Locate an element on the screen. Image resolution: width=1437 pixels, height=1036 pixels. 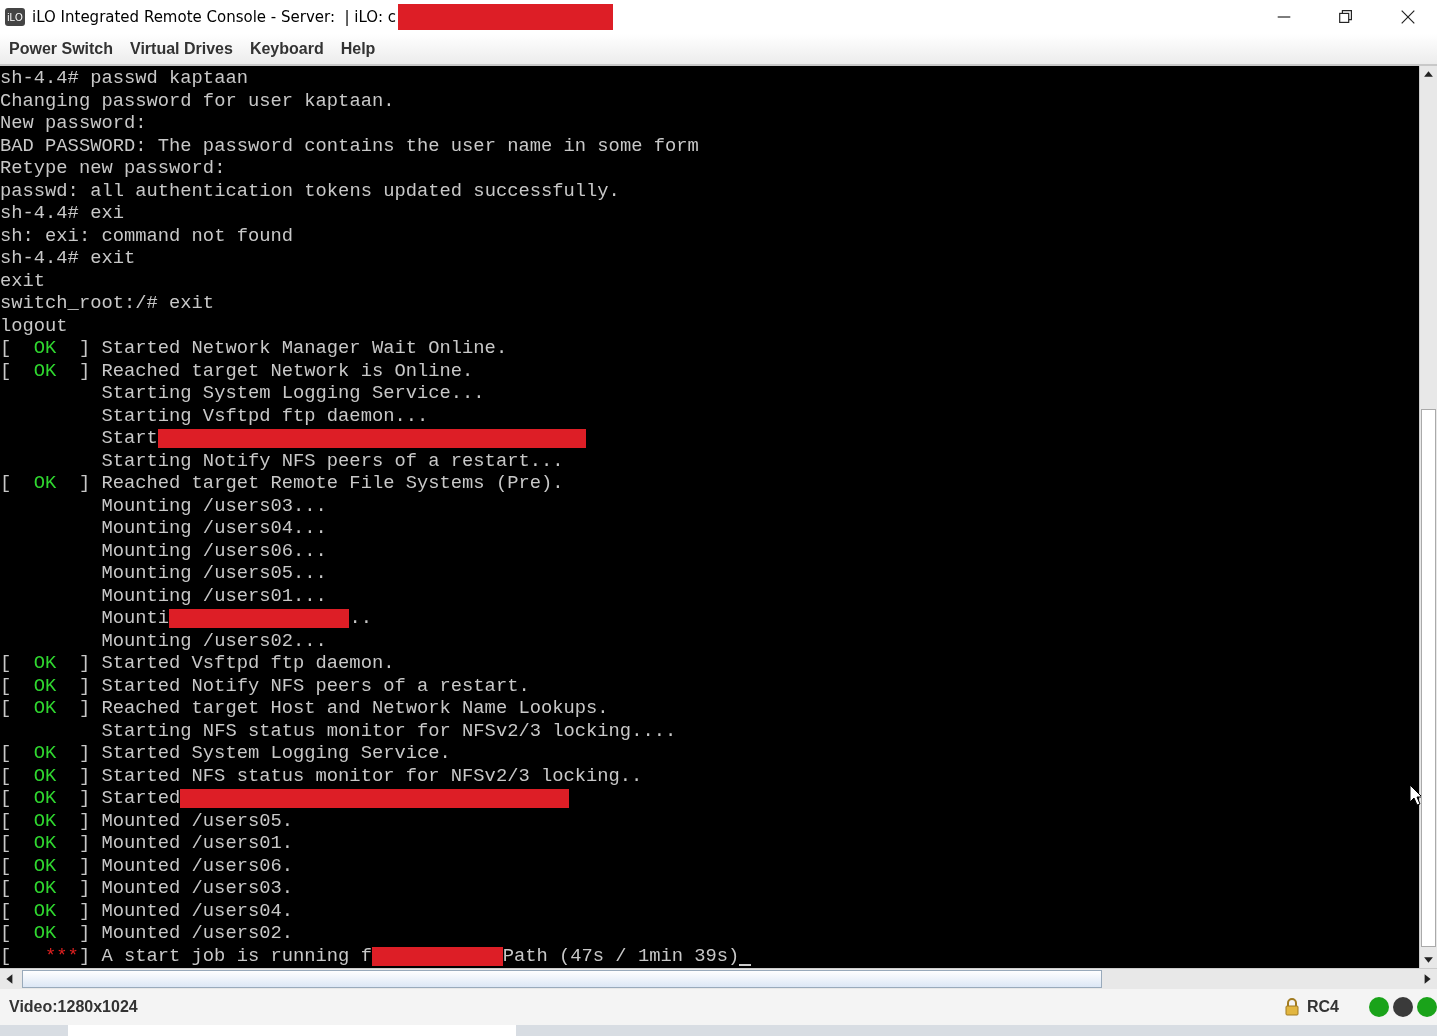
console-line: Mounted /users02. is located at coordinates (197, 933).